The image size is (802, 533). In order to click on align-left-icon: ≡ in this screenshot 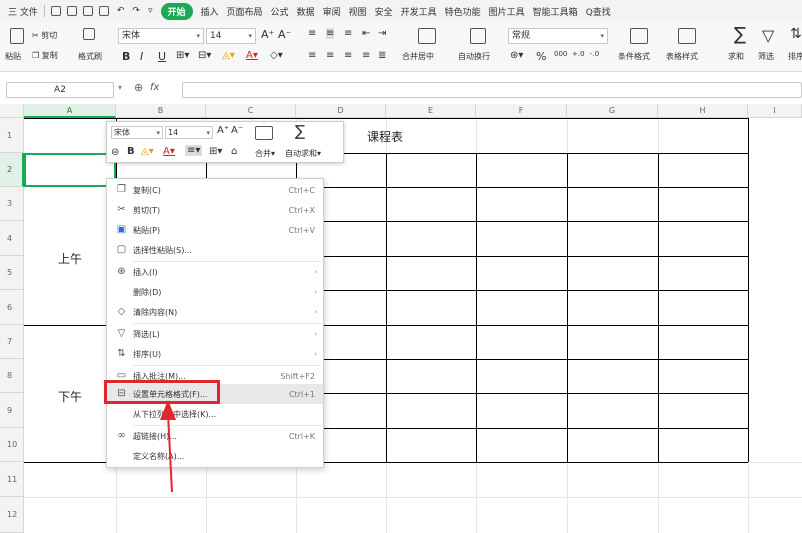, I will do `click(312, 55)`.